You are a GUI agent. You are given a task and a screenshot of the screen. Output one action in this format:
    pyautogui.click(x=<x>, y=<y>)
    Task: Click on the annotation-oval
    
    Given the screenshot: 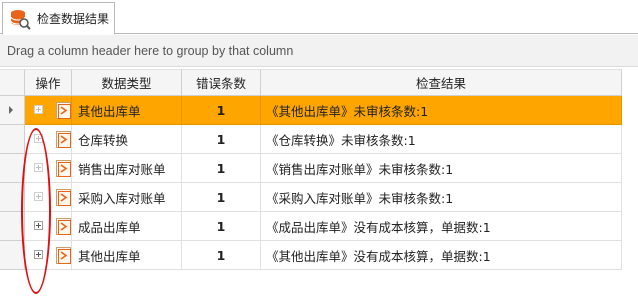 What is the action you would take?
    pyautogui.click(x=36, y=211)
    